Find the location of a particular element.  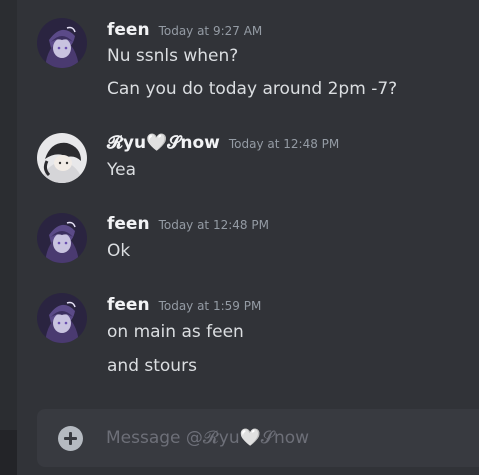

anime-avatar-white-icon is located at coordinates (62, 158).